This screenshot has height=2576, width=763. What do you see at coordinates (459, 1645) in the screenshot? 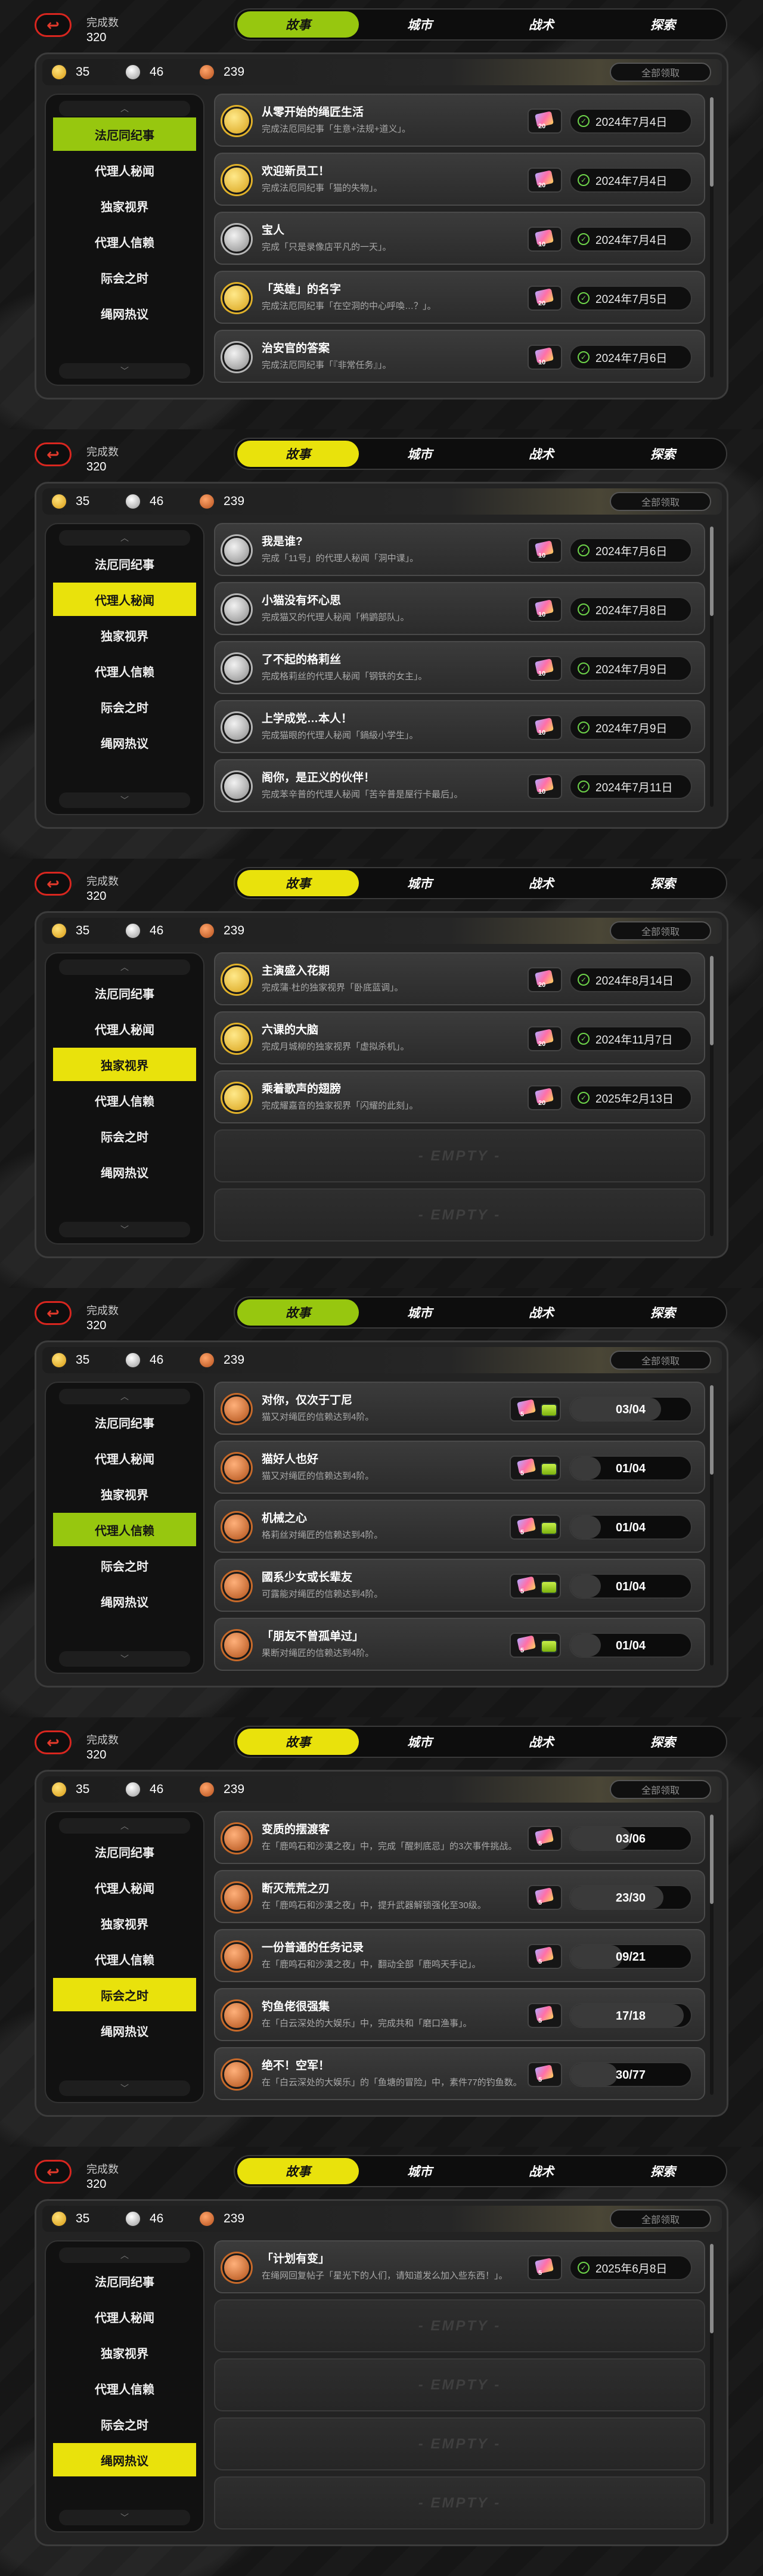
I see `achievement-row: 「朋友不曾孤单过」 果断对绳匠的信赖达到4阶。 5 01/04` at bounding box center [459, 1645].